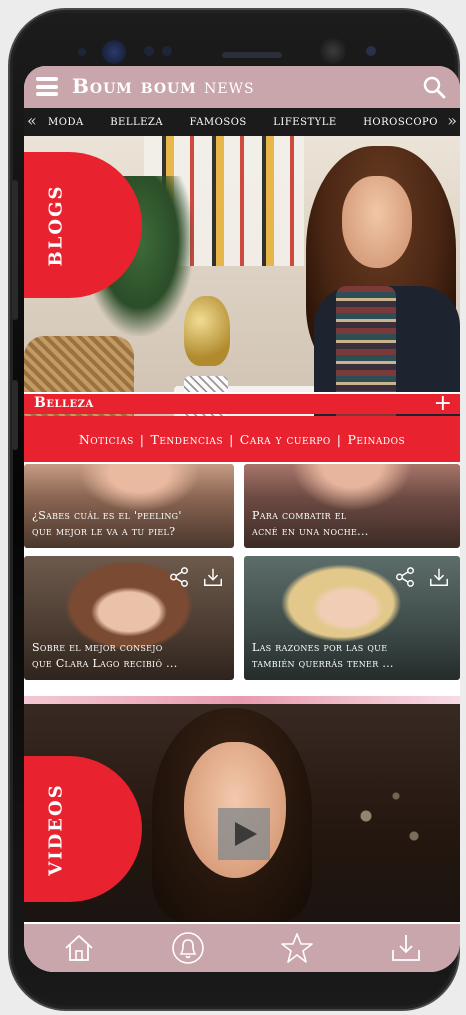  What do you see at coordinates (56, 829) in the screenshot?
I see `videos-badge-label: VIDEOS` at bounding box center [56, 829].